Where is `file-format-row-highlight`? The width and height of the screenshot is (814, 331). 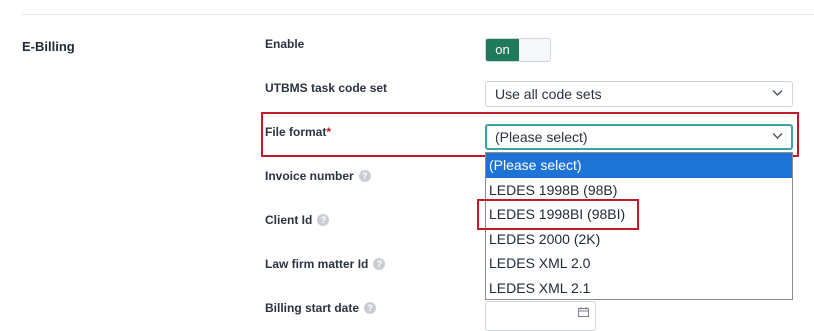
file-format-row-highlight is located at coordinates (530, 134).